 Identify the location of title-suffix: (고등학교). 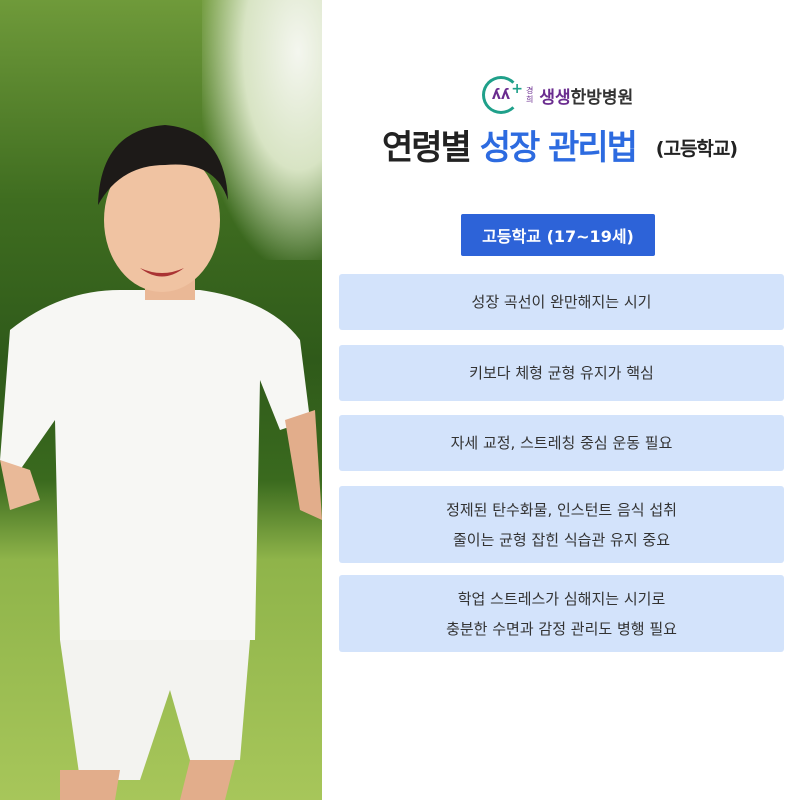
(696, 149).